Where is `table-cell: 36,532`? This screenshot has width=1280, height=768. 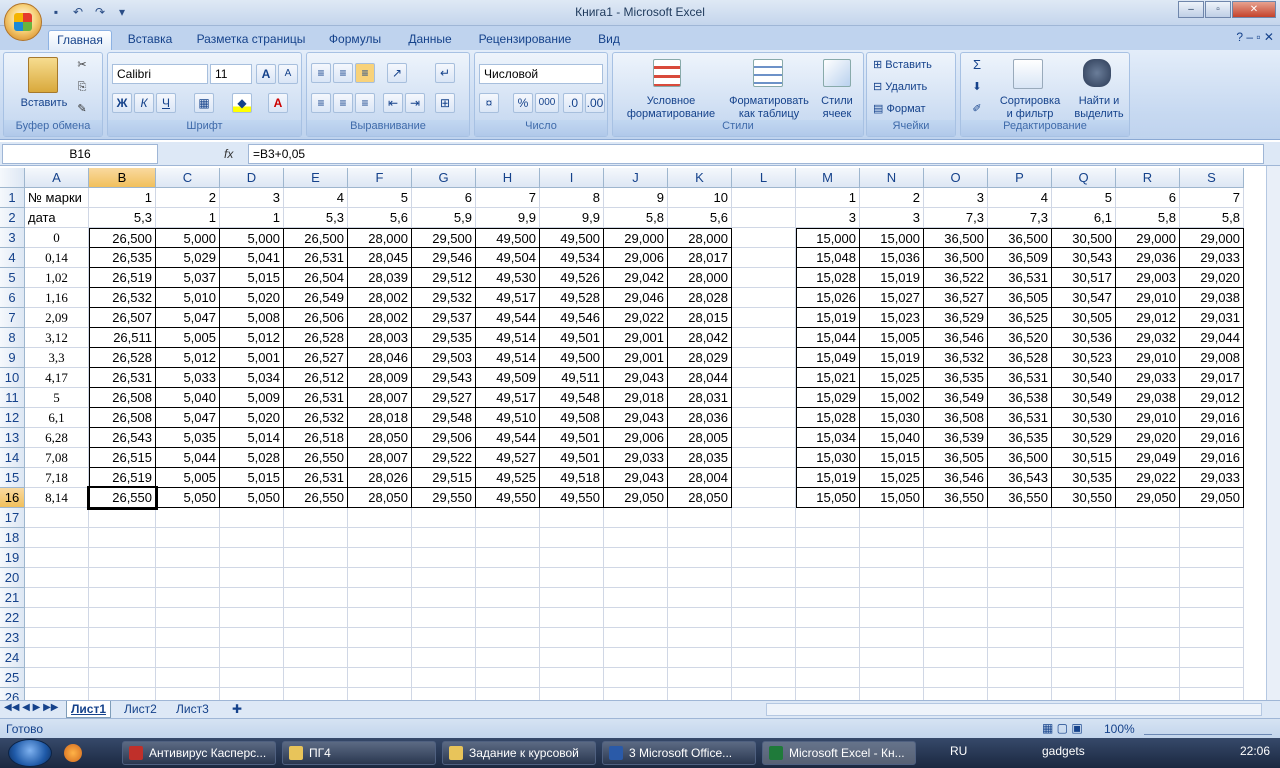
table-cell: 36,532 is located at coordinates (956, 358).